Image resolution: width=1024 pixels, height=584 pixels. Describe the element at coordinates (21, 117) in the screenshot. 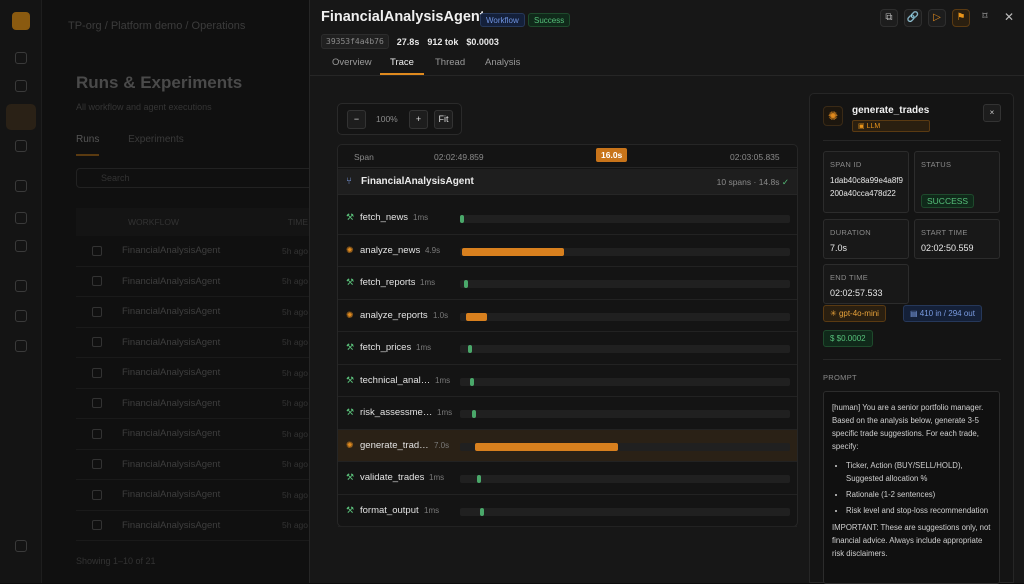

I see `activity-nav-active` at that location.